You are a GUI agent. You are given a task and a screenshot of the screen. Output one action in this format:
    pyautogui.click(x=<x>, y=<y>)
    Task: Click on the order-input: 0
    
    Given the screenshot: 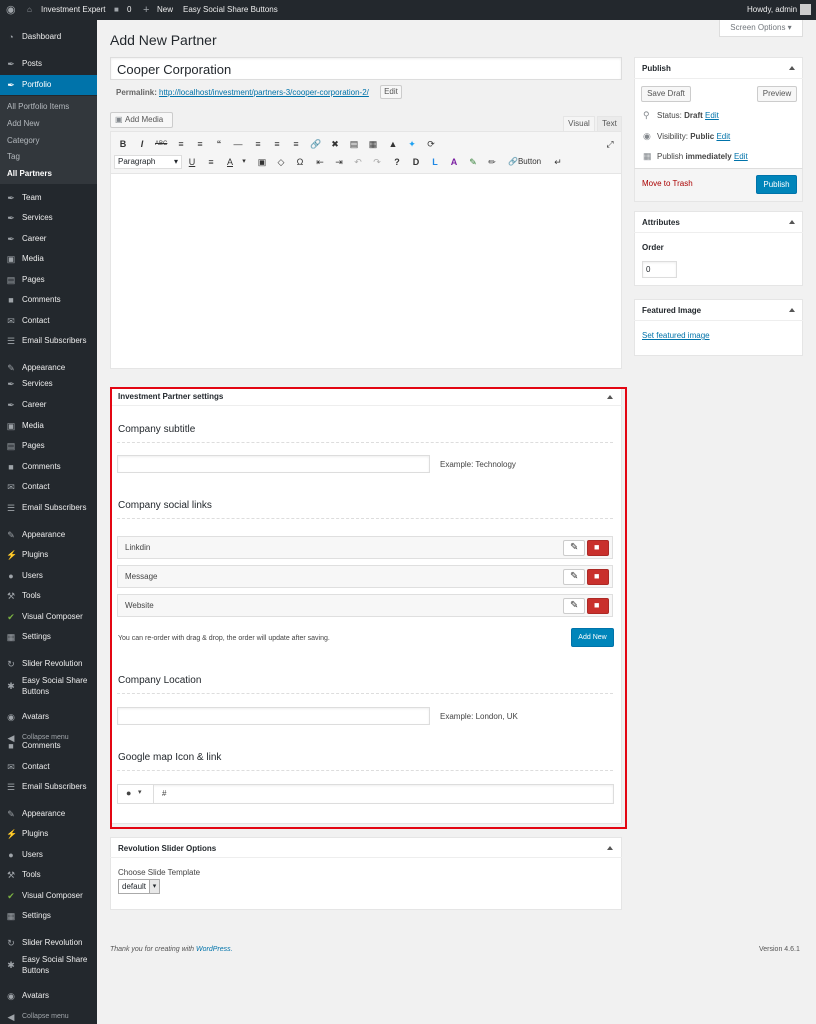 What is the action you would take?
    pyautogui.click(x=659, y=269)
    